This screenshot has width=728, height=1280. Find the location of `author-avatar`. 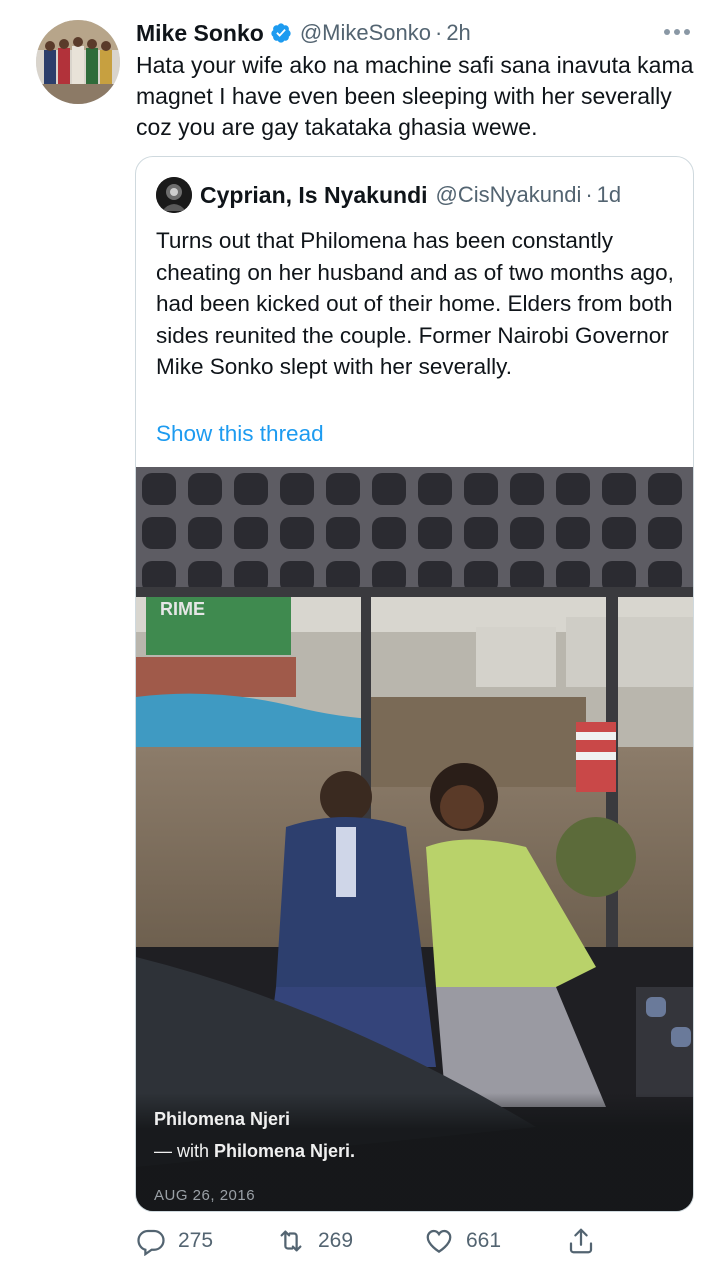

author-avatar is located at coordinates (78, 62).